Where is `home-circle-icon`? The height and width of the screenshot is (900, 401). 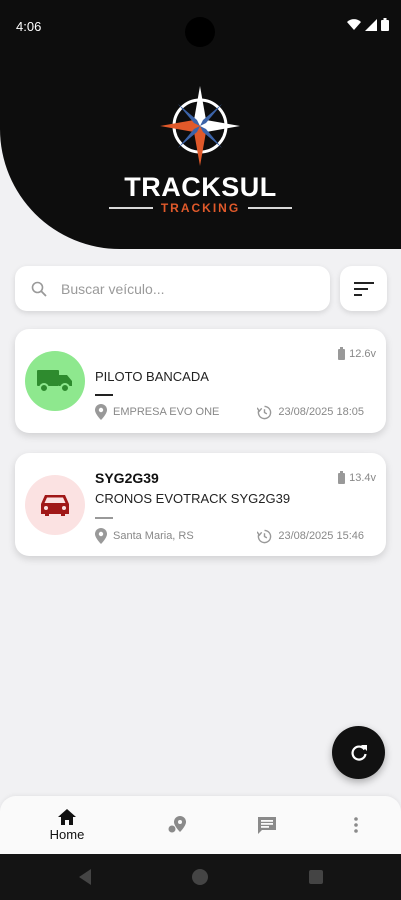 home-circle-icon is located at coordinates (200, 877).